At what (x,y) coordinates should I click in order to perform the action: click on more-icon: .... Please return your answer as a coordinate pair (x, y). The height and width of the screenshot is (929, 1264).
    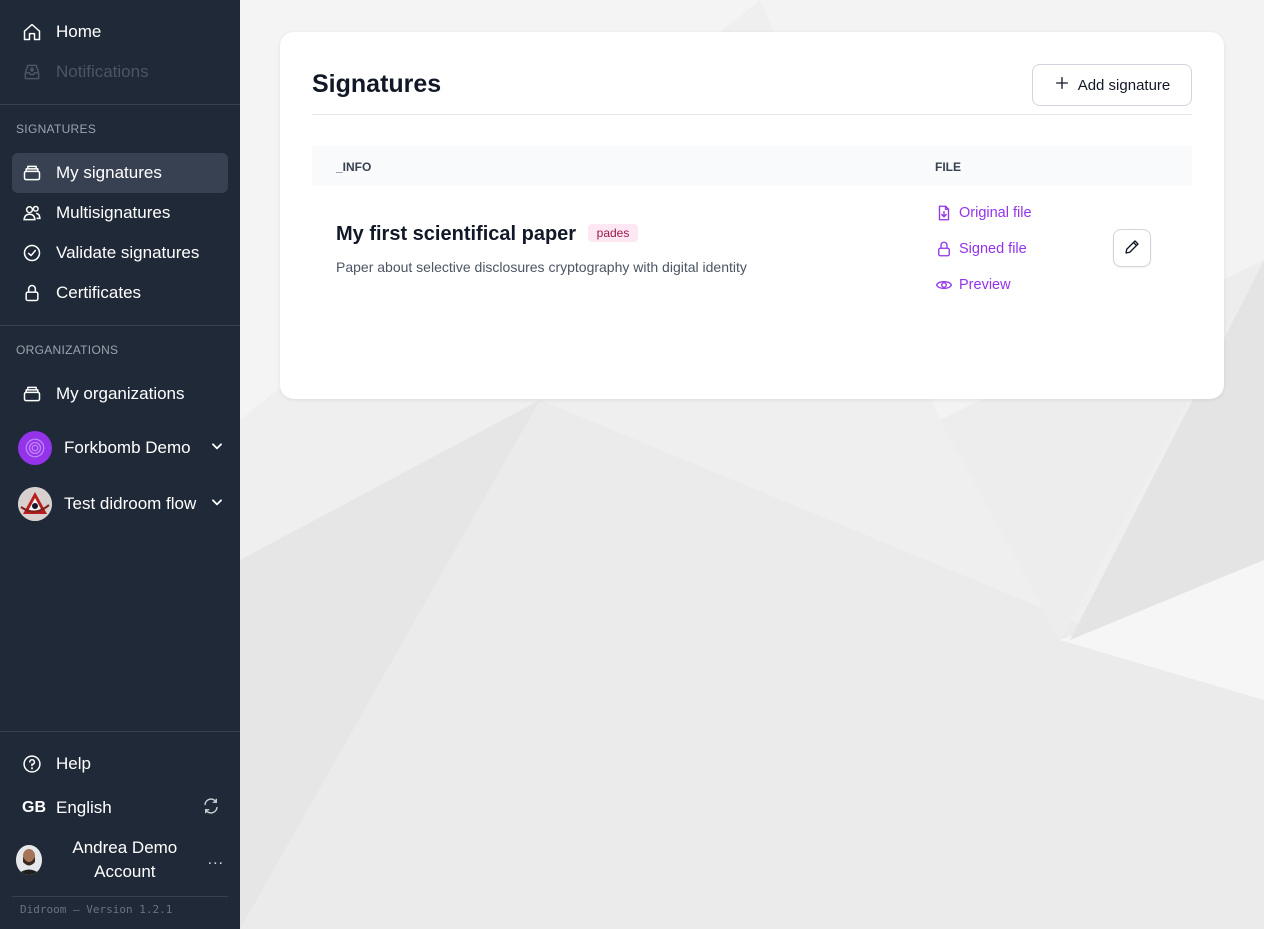
    Looking at the image, I should click on (216, 860).